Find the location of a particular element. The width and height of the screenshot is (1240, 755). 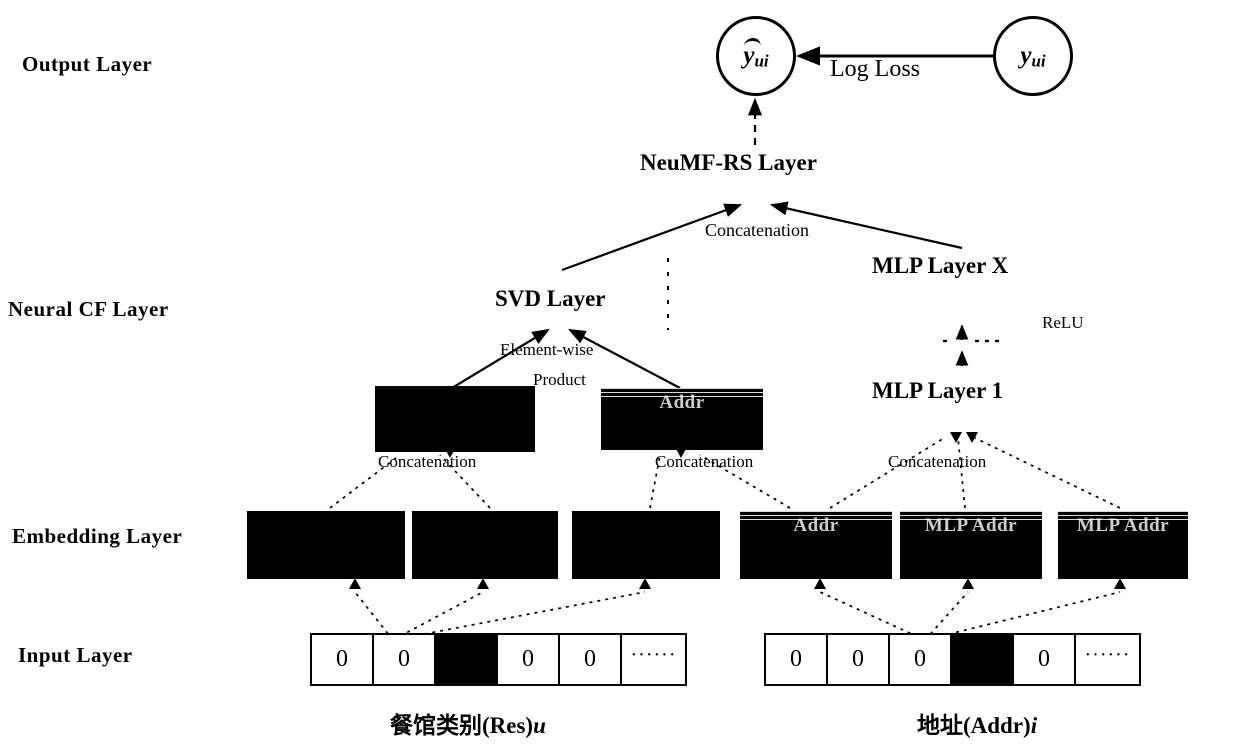

input-caption-item-italic: i is located at coordinates (1034, 725).